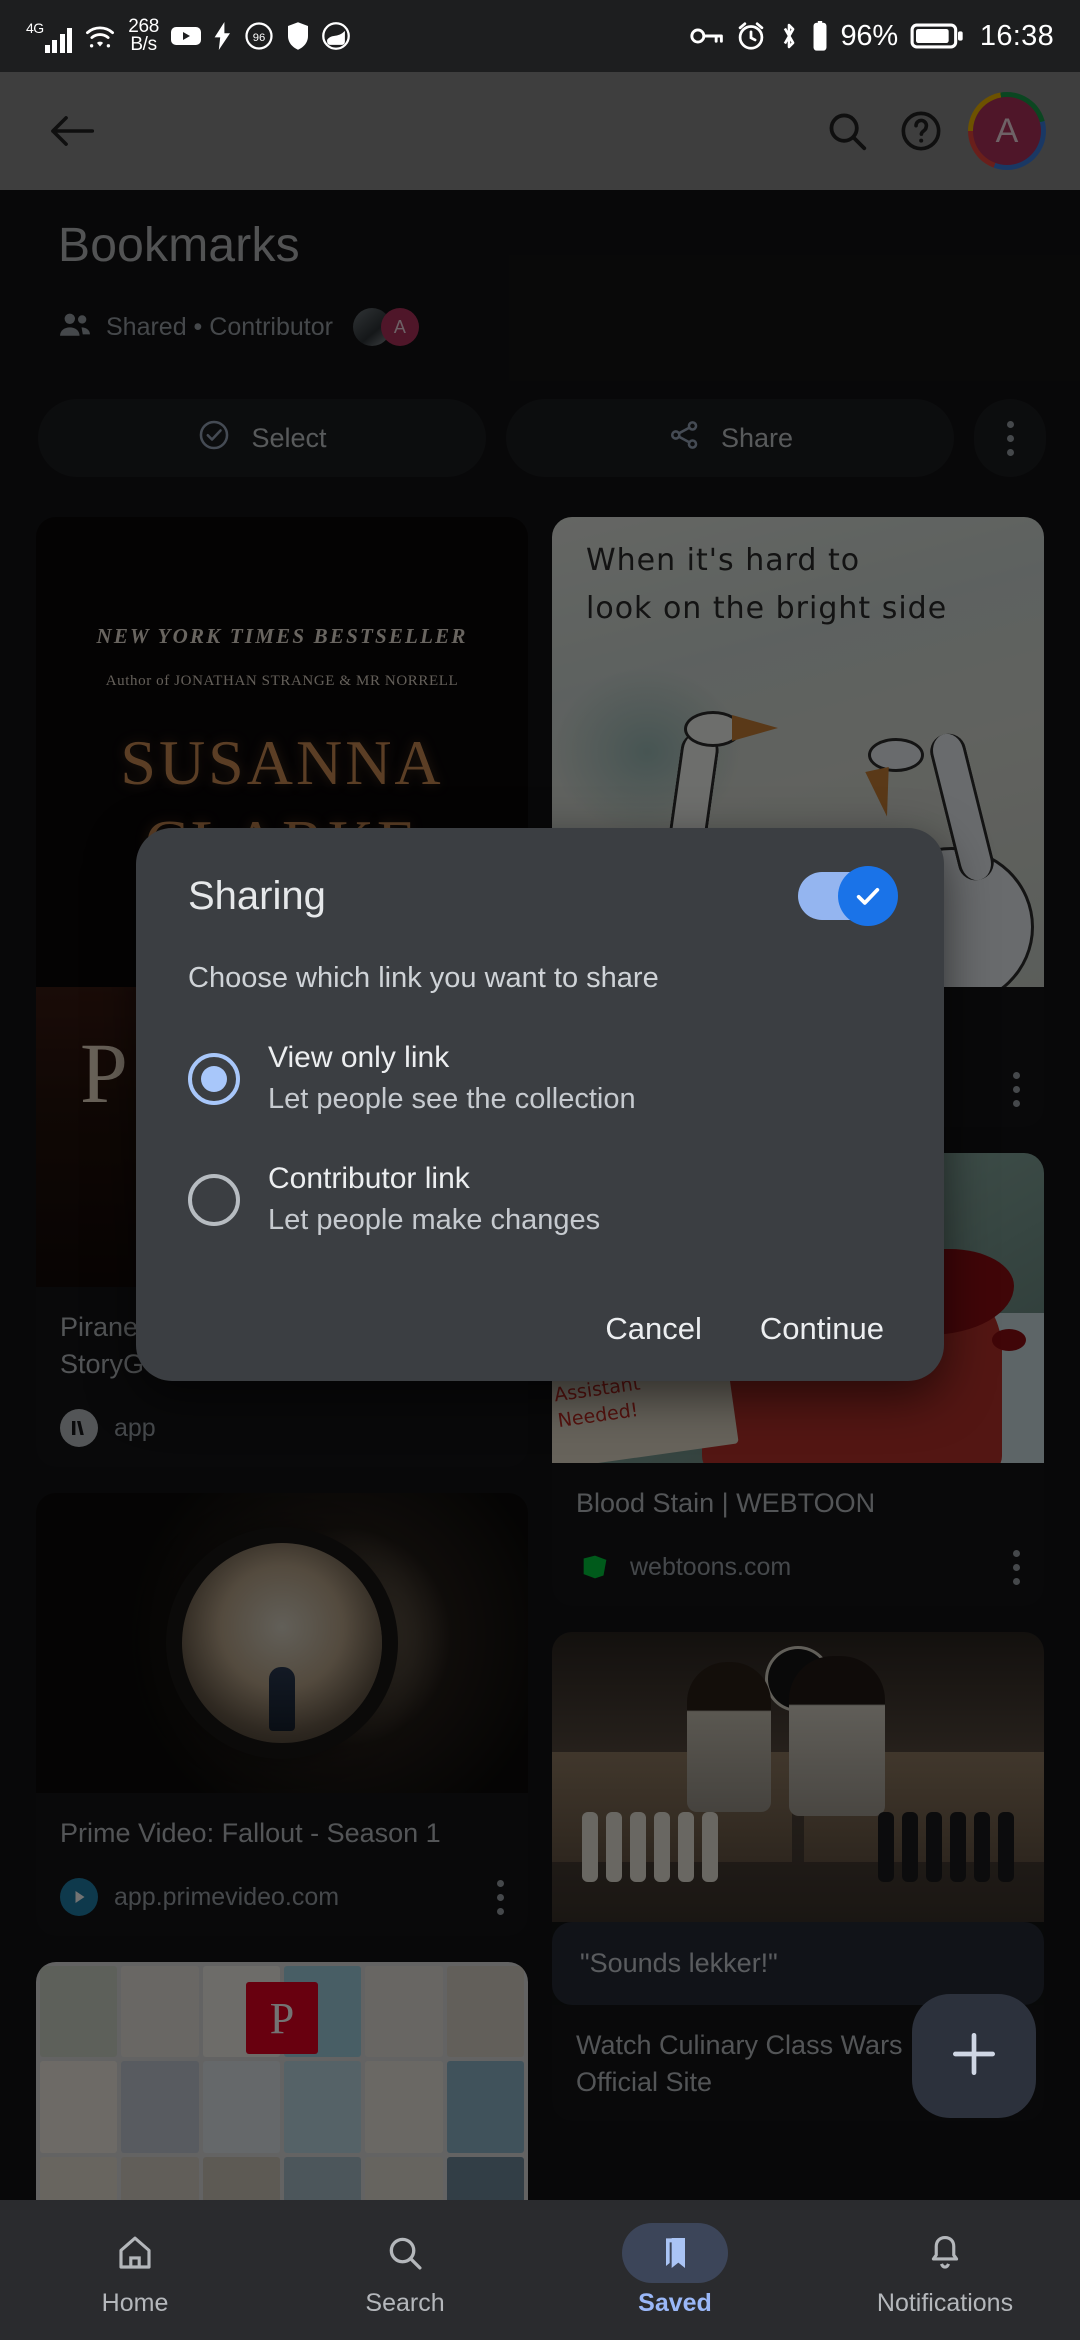 The height and width of the screenshot is (2340, 1080). I want to click on option-description: Let people make changes, so click(434, 1220).